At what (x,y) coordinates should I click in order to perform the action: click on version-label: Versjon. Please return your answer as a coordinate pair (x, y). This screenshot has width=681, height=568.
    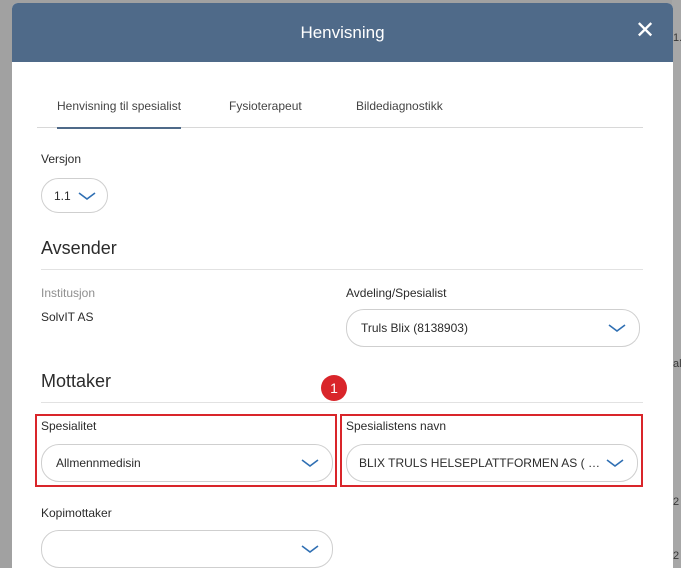
    Looking at the image, I should click on (61, 159).